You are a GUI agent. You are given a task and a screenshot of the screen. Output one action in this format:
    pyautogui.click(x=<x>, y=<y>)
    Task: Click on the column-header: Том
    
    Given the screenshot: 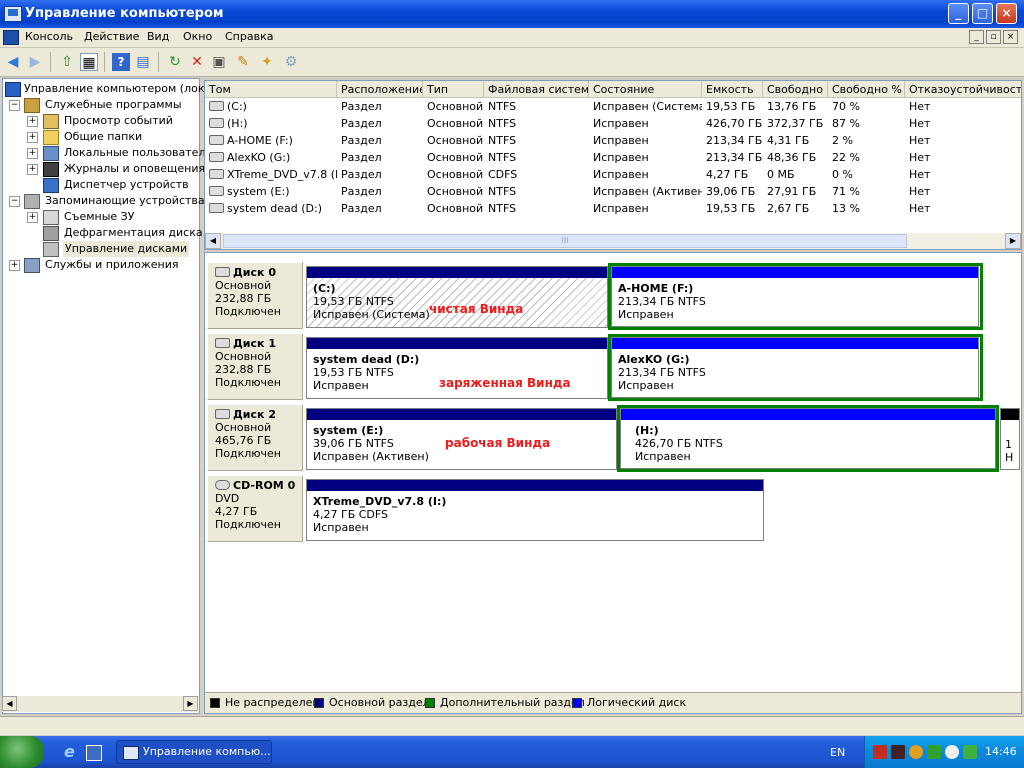 What is the action you would take?
    pyautogui.click(x=271, y=89)
    